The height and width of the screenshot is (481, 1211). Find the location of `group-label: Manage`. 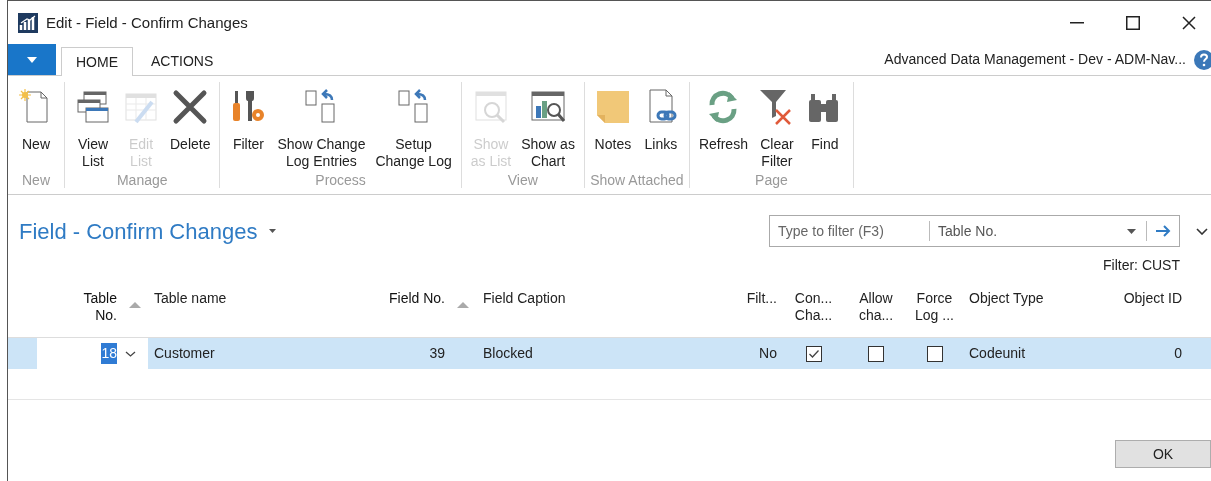

group-label: Manage is located at coordinates (142, 180).